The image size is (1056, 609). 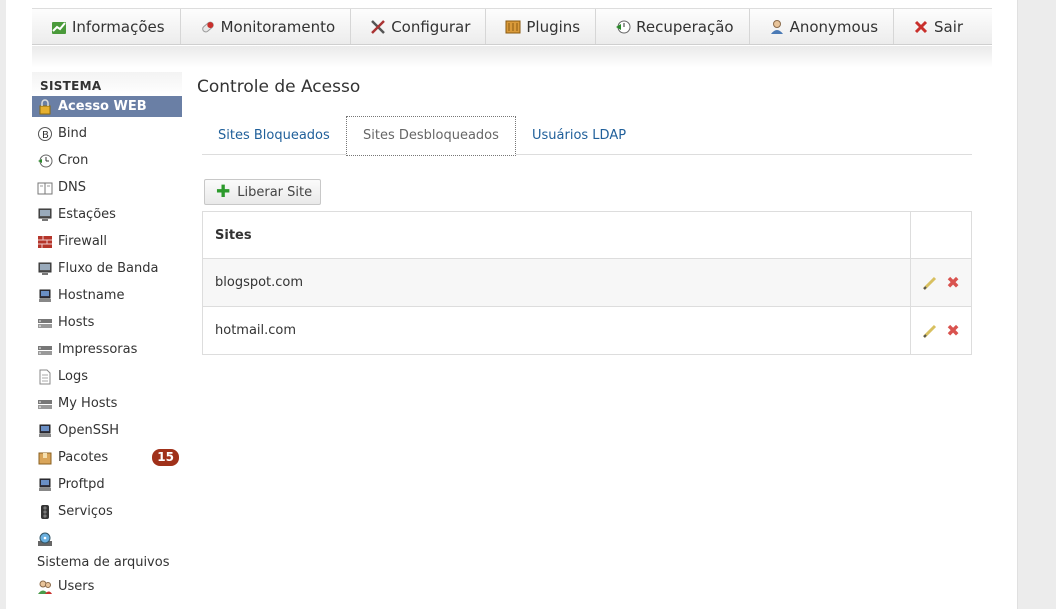 I want to click on table-row: hotmail.com ✖, so click(x=587, y=330).